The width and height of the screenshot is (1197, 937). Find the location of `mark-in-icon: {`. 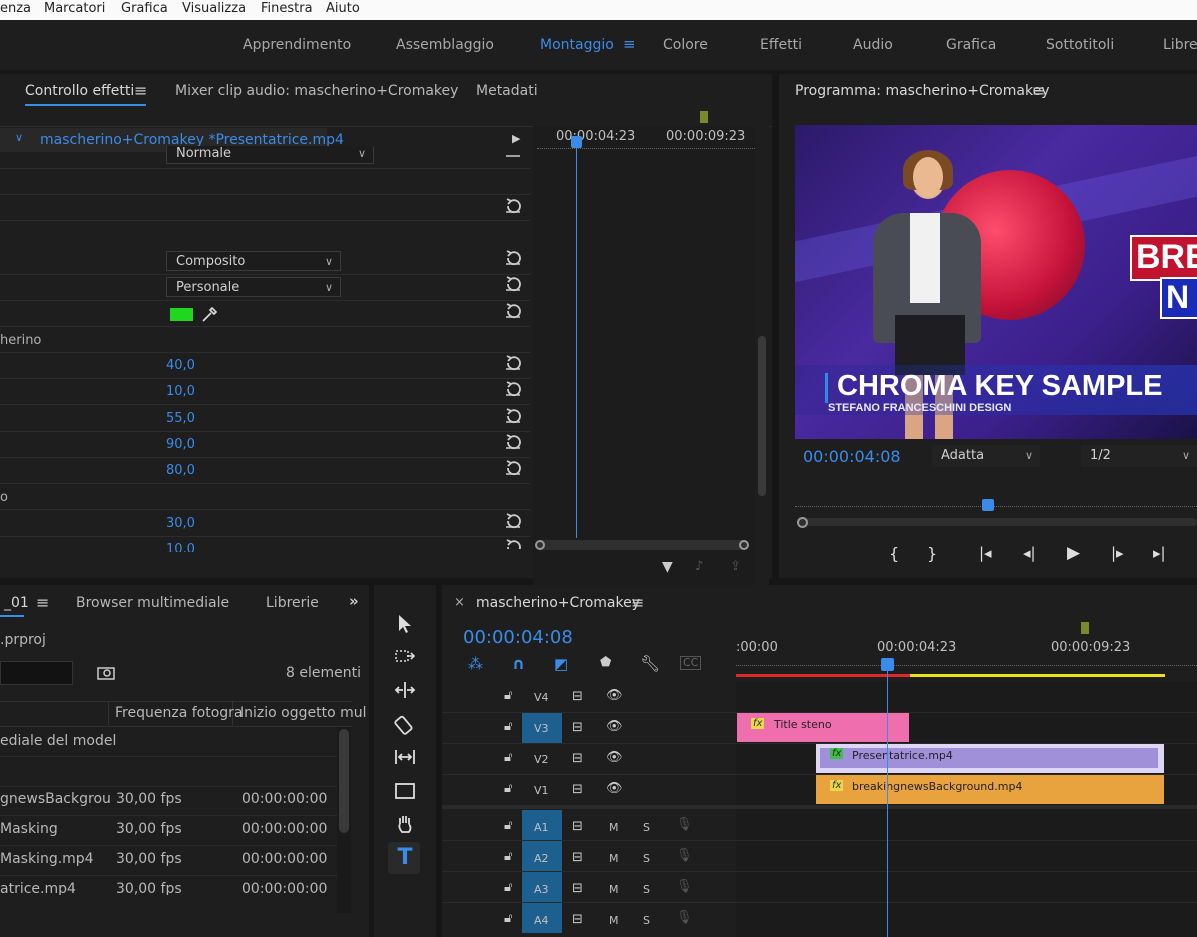

mark-in-icon: { is located at coordinates (894, 553).